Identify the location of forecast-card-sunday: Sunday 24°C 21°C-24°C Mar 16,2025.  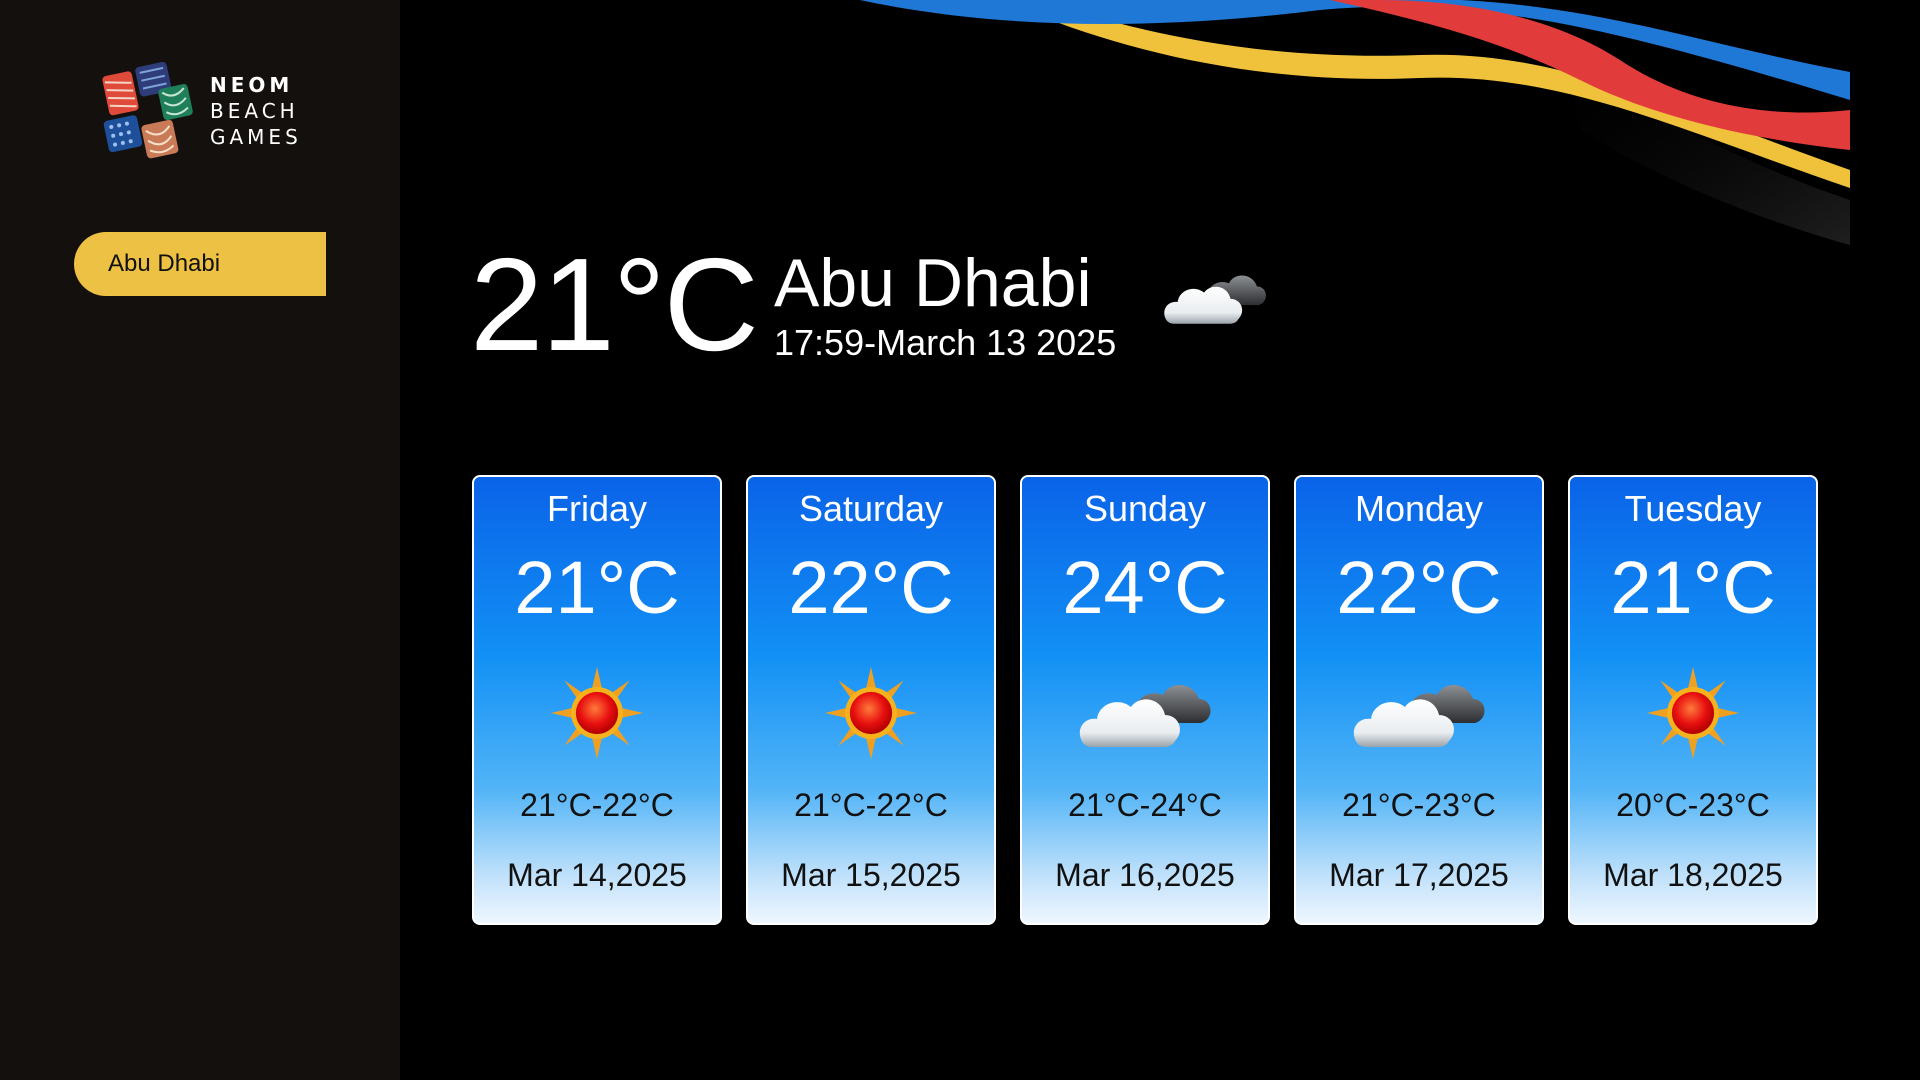
(1145, 700).